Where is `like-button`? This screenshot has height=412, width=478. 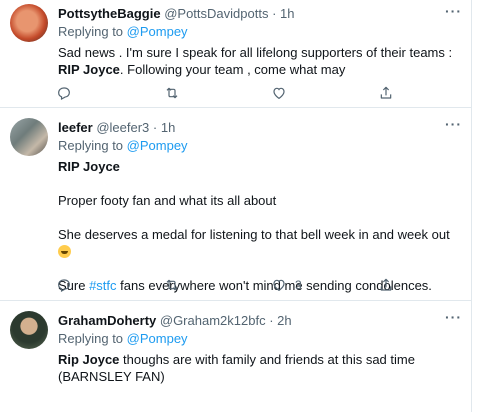
like-button is located at coordinates (283, 93).